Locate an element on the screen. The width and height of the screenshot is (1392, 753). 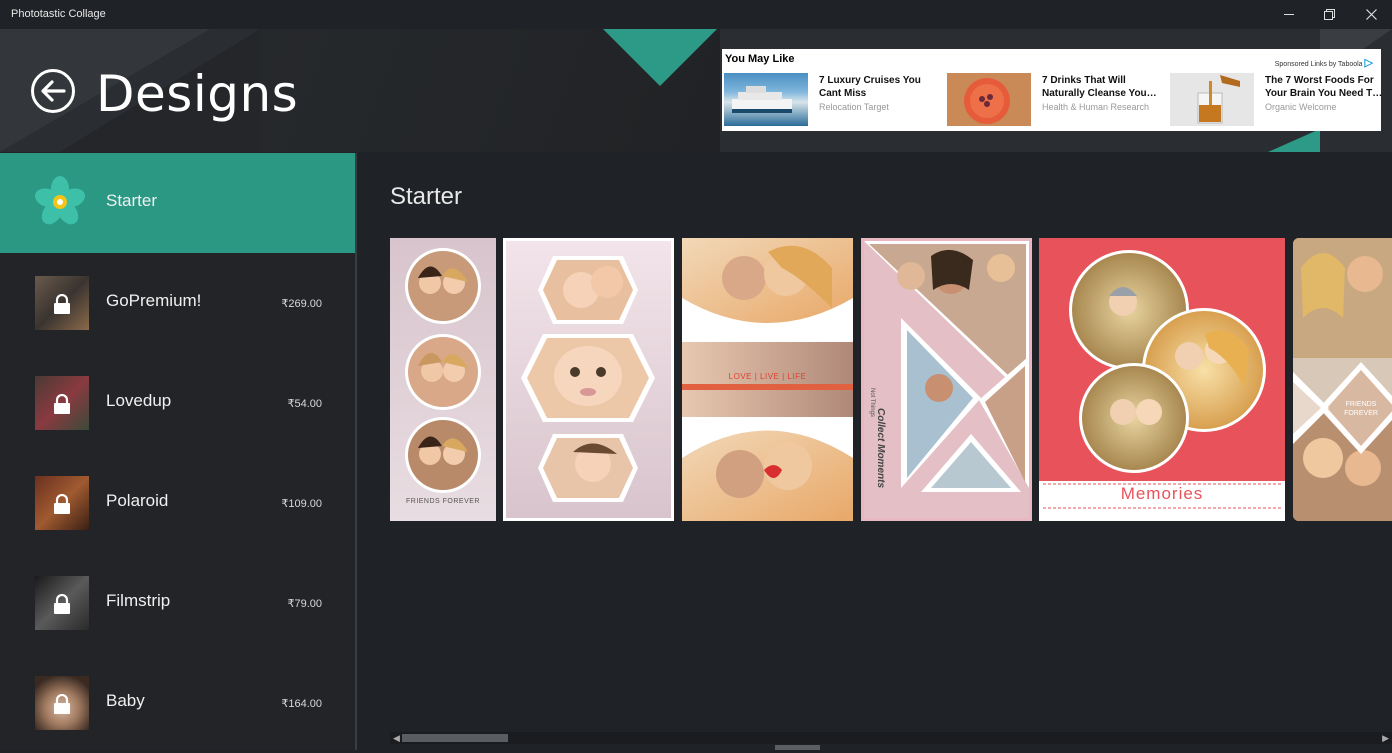
decorative-teal-triangle is located at coordinates (660, 57).